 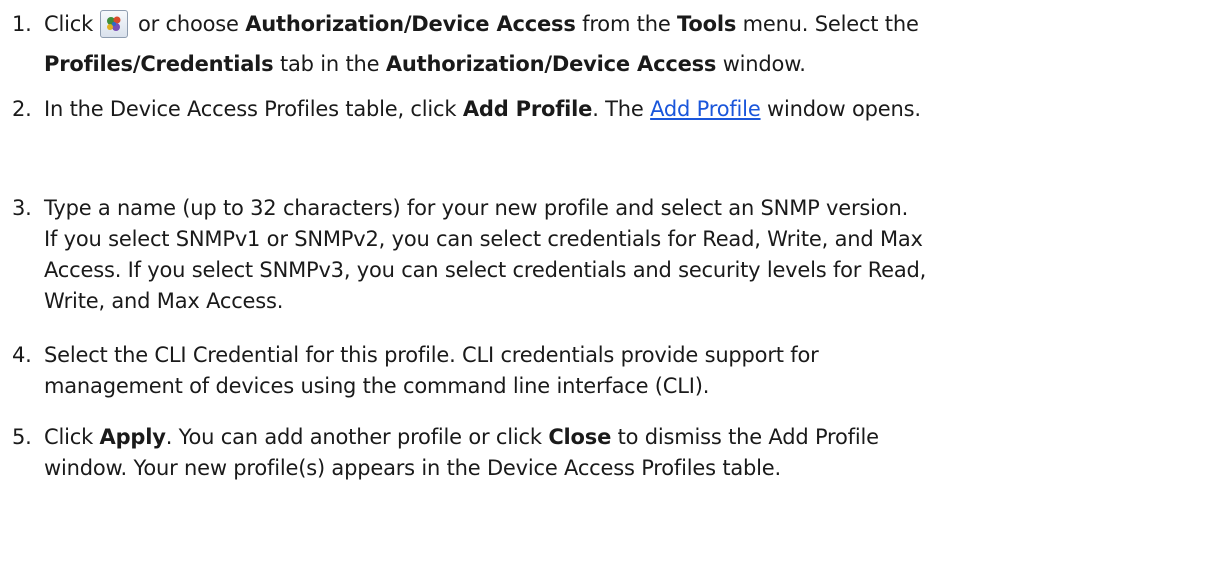 I want to click on text: to dismiss the Add Profile, so click(x=745, y=437).